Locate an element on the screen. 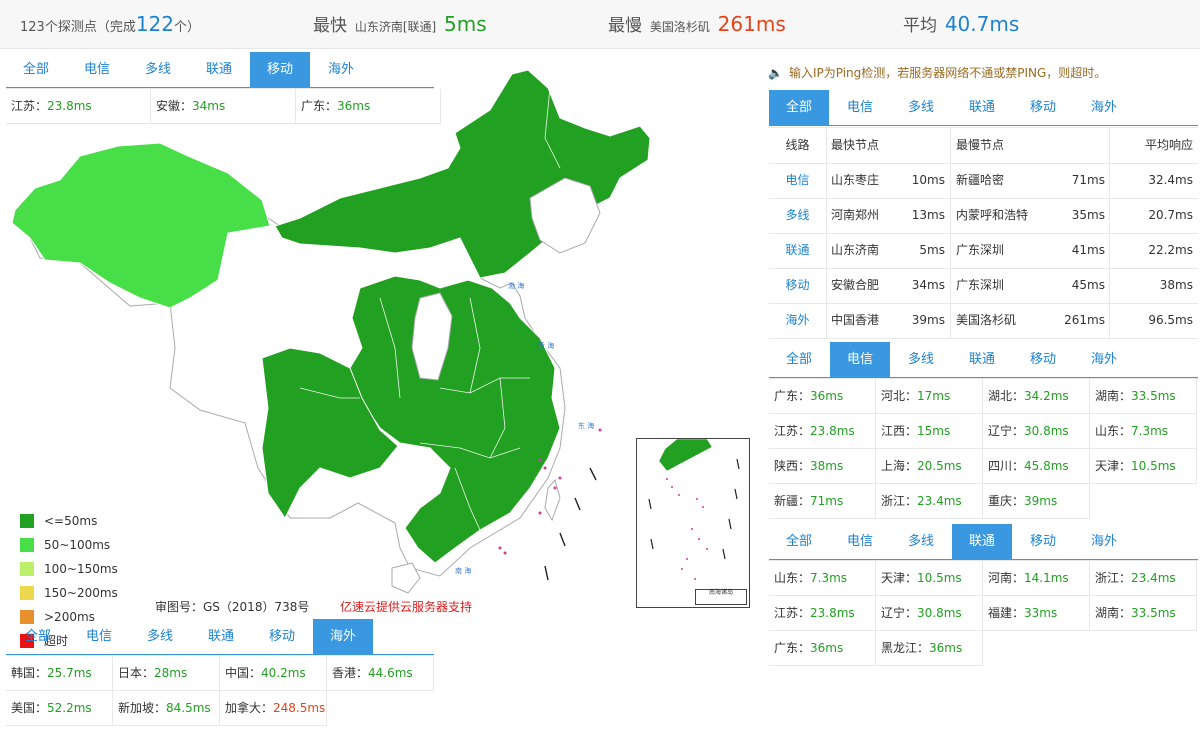 The width and height of the screenshot is (1200, 732). average-latency: 96.5ms is located at coordinates (1170, 320).